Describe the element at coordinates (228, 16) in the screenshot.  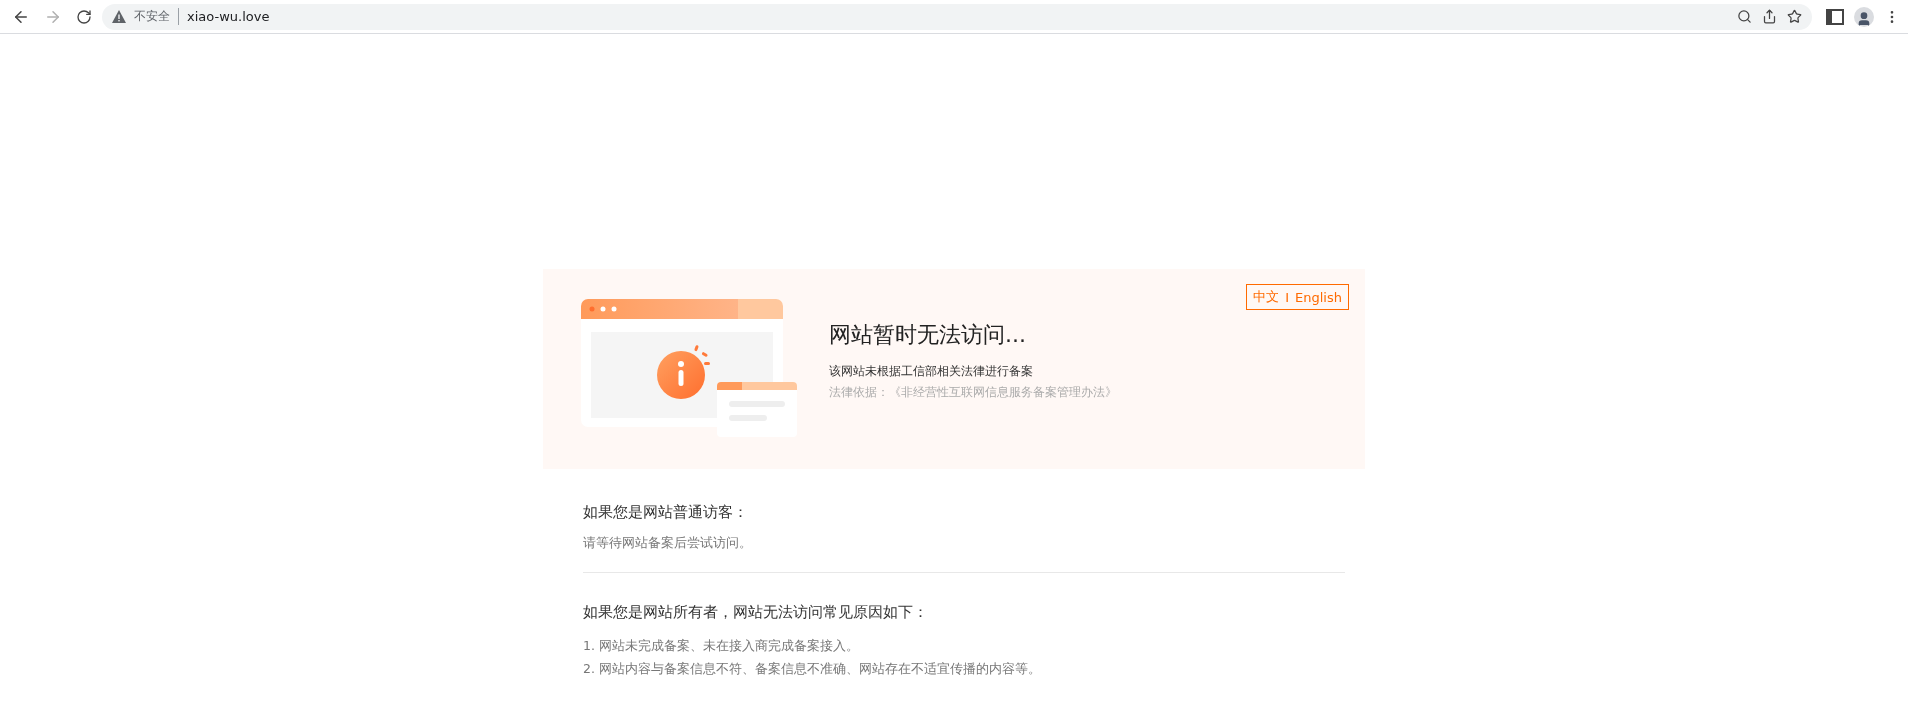
I see `url-text: xiao-wu.love` at that location.